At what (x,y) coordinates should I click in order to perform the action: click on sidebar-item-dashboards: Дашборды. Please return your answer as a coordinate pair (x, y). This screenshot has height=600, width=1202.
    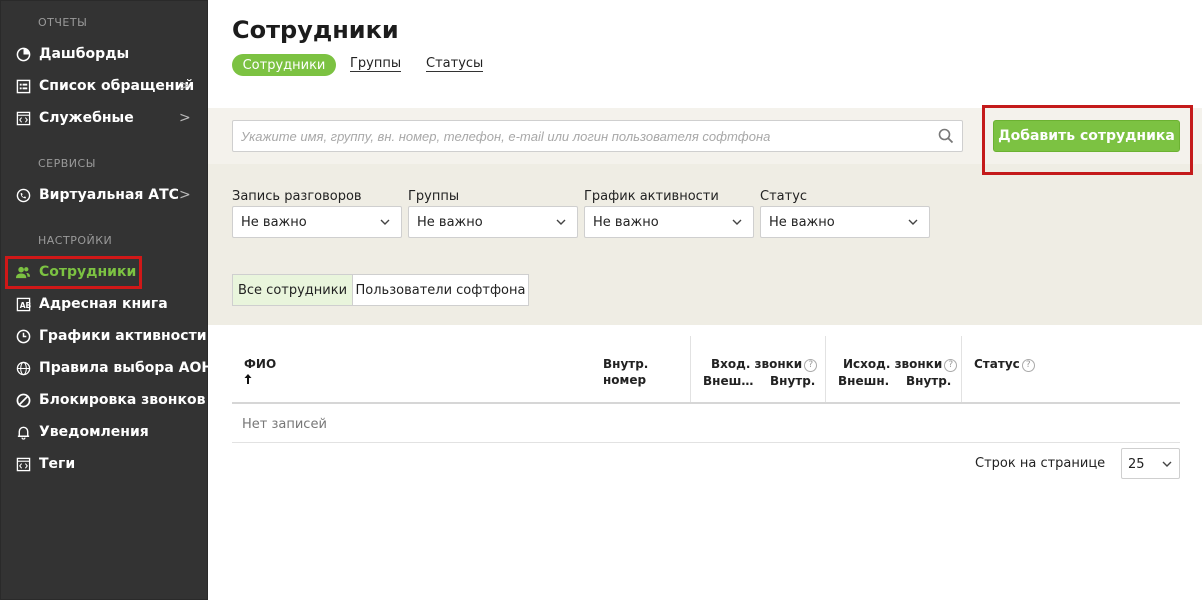
    Looking at the image, I should click on (105, 54).